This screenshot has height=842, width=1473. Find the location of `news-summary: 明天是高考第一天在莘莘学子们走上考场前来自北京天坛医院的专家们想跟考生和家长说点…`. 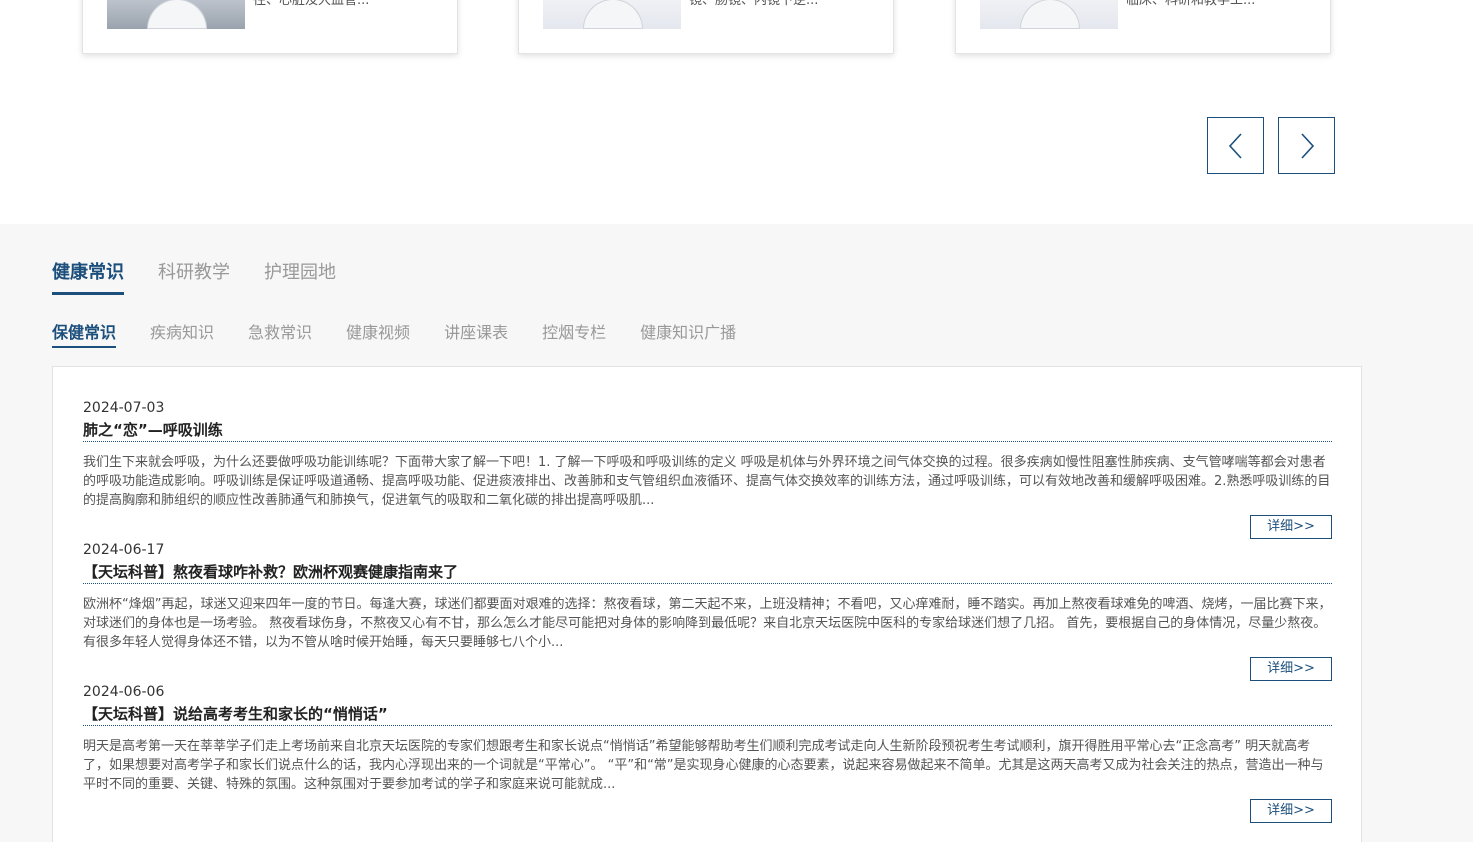

news-summary: 明天是高考第一天在莘莘学子们走上考场前来自北京天坛医院的专家们想跟考生和家长说点… is located at coordinates (703, 765).